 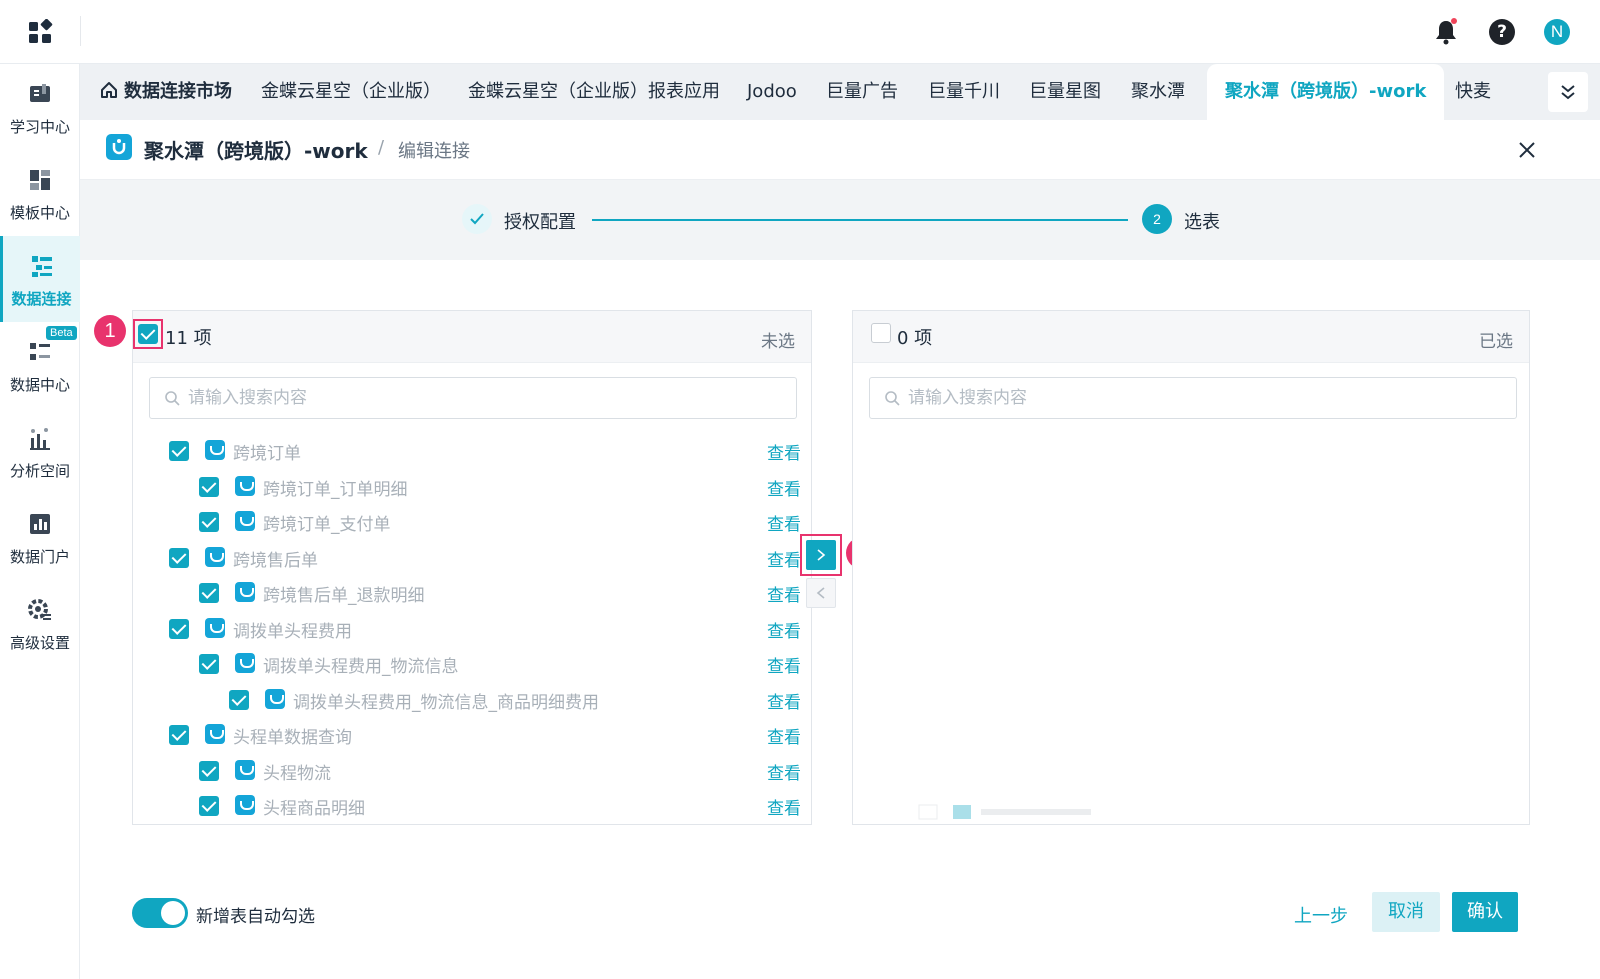 What do you see at coordinates (1502, 32) in the screenshot?
I see `help-button: ?` at bounding box center [1502, 32].